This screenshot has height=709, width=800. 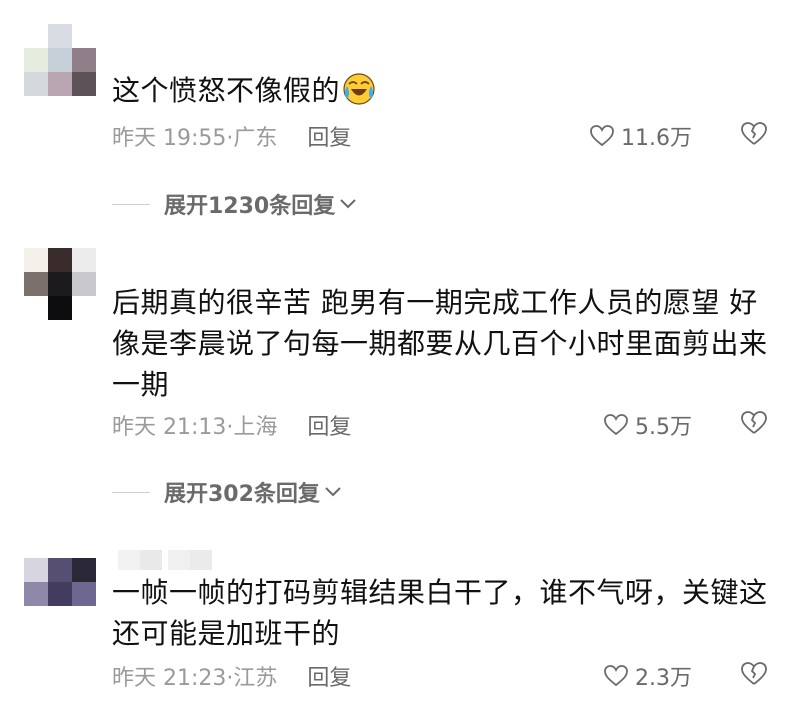 I want to click on comment-location: 江苏, so click(x=255, y=678).